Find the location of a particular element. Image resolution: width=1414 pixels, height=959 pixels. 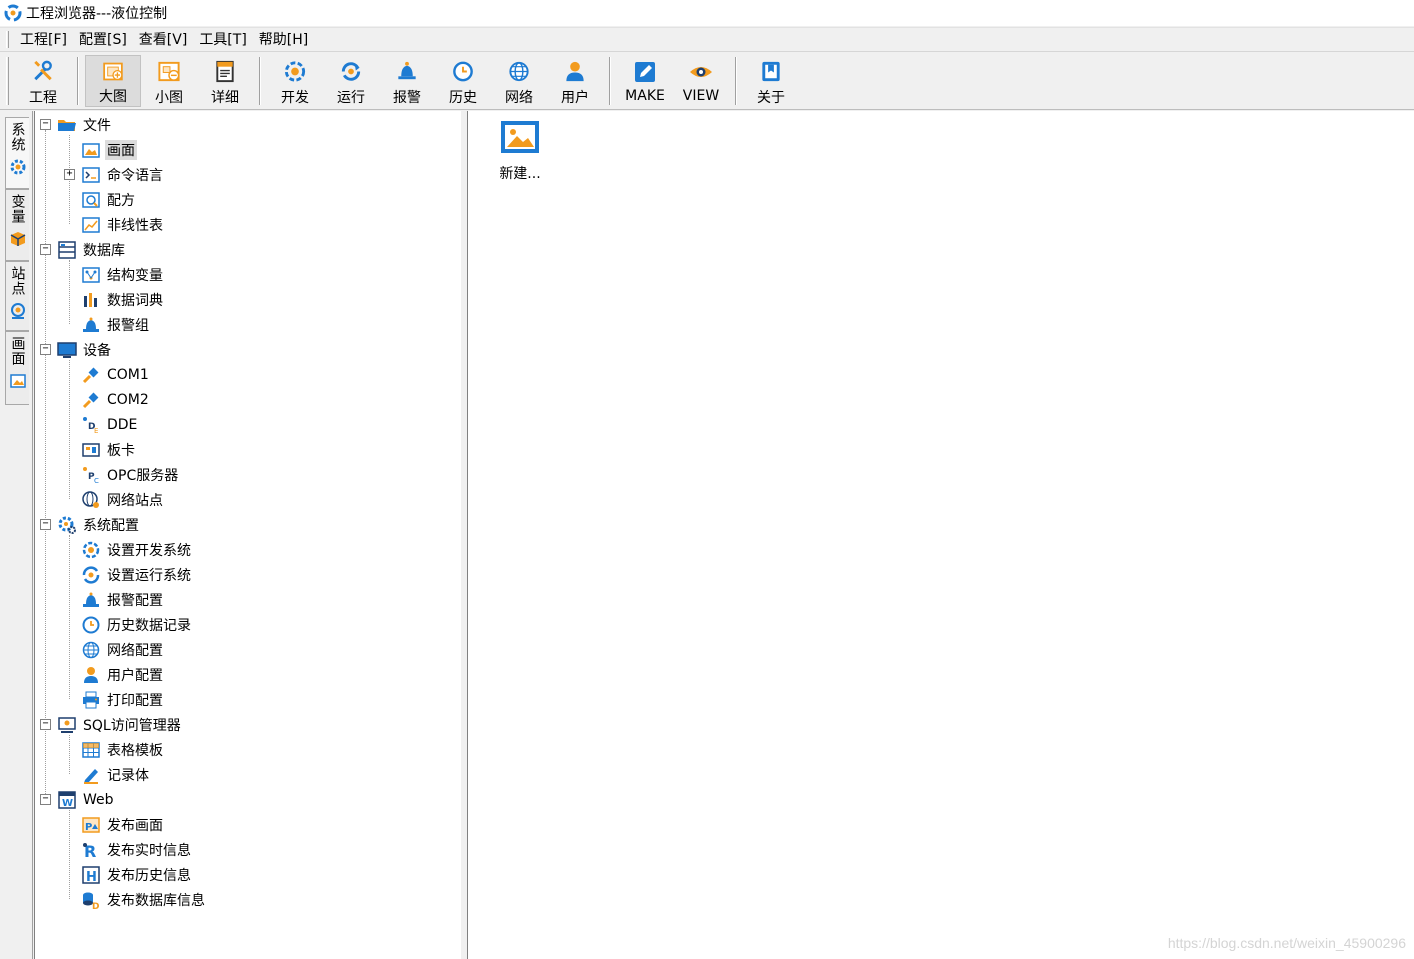

toolbar-small-icons-button: 小图 is located at coordinates (169, 81).